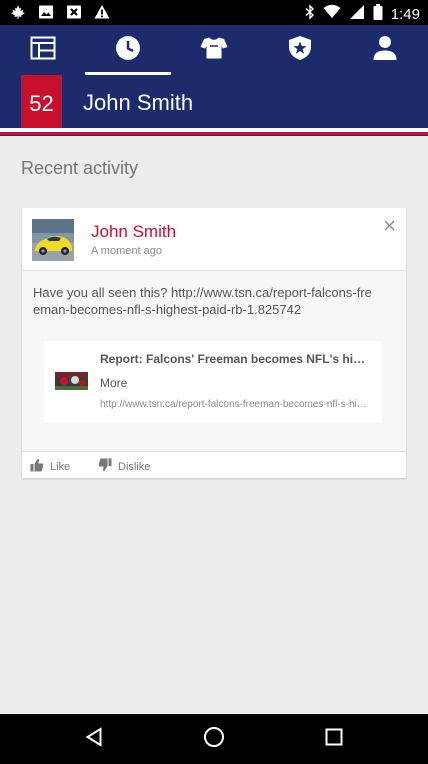 This screenshot has height=764, width=428. Describe the element at coordinates (105, 466) in the screenshot. I see `thumbs-down-icon` at that location.